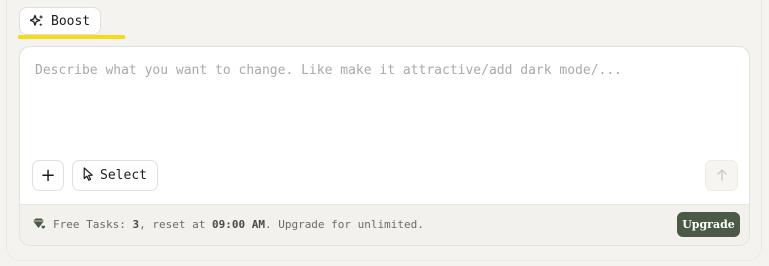  Describe the element at coordinates (175, 224) in the screenshot. I see `free-tasks-middle: , reset at` at that location.